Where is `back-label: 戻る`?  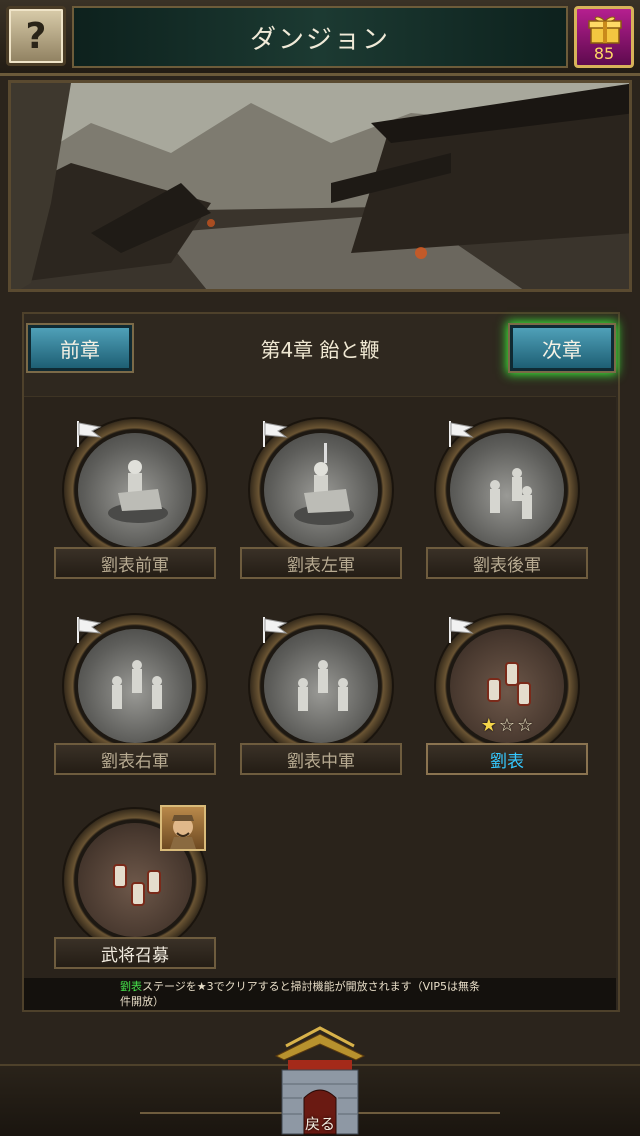
back-label: 戻る is located at coordinates (319, 1124).